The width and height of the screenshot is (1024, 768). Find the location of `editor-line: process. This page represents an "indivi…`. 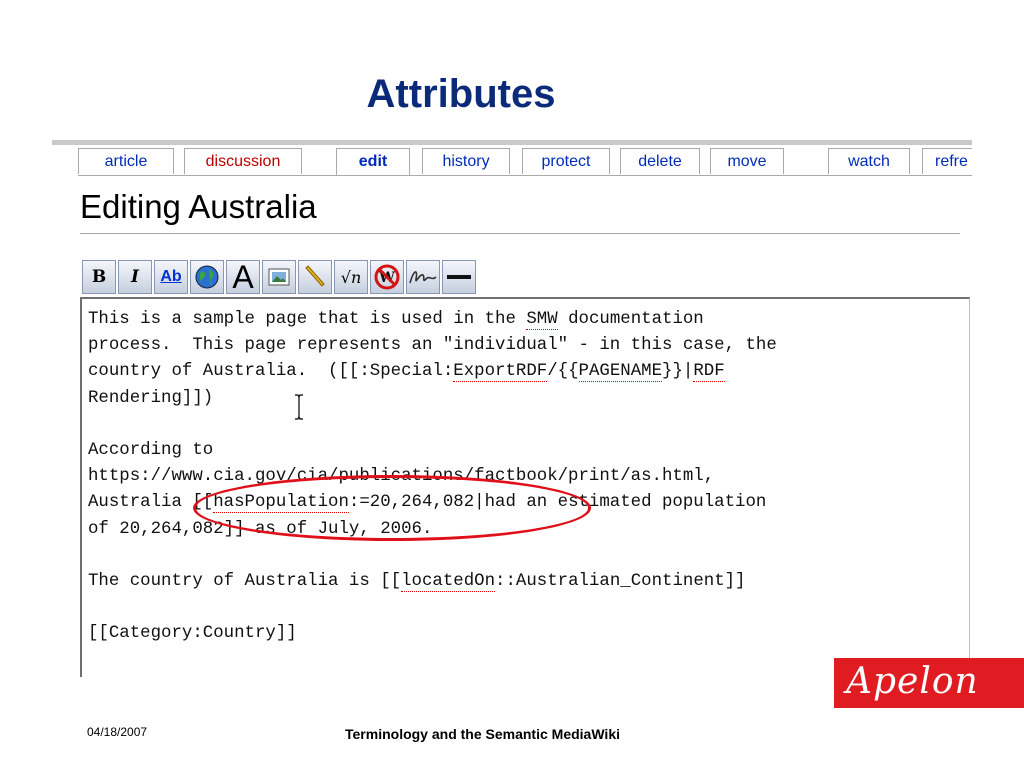

editor-line: process. This page represents an "indivi… is located at coordinates (432, 346).